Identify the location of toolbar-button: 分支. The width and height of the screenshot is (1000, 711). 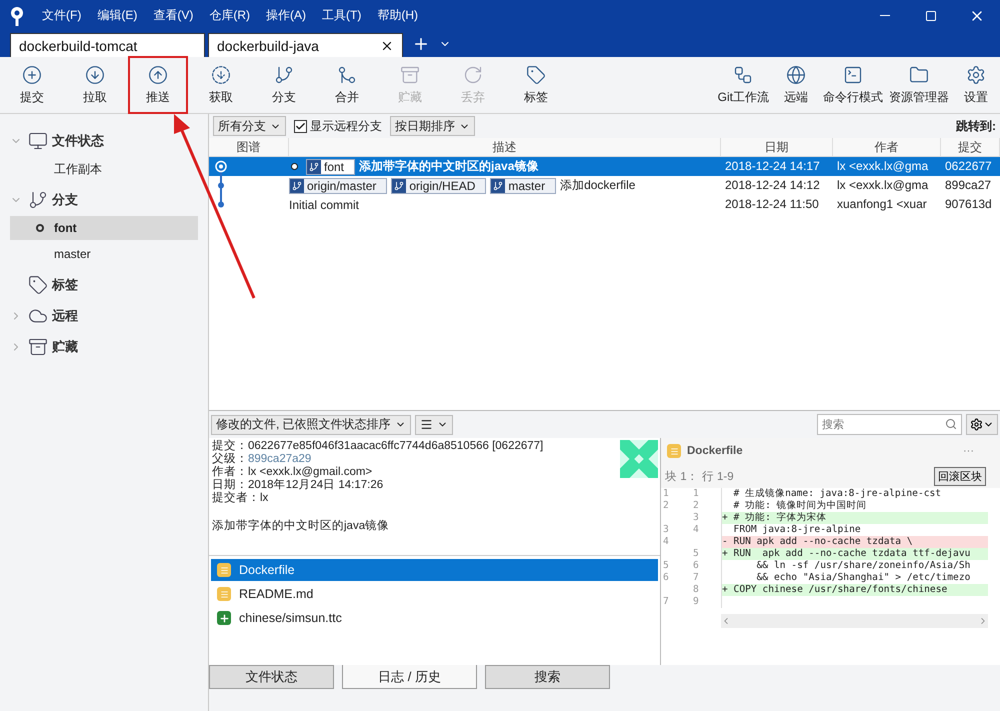
(284, 85).